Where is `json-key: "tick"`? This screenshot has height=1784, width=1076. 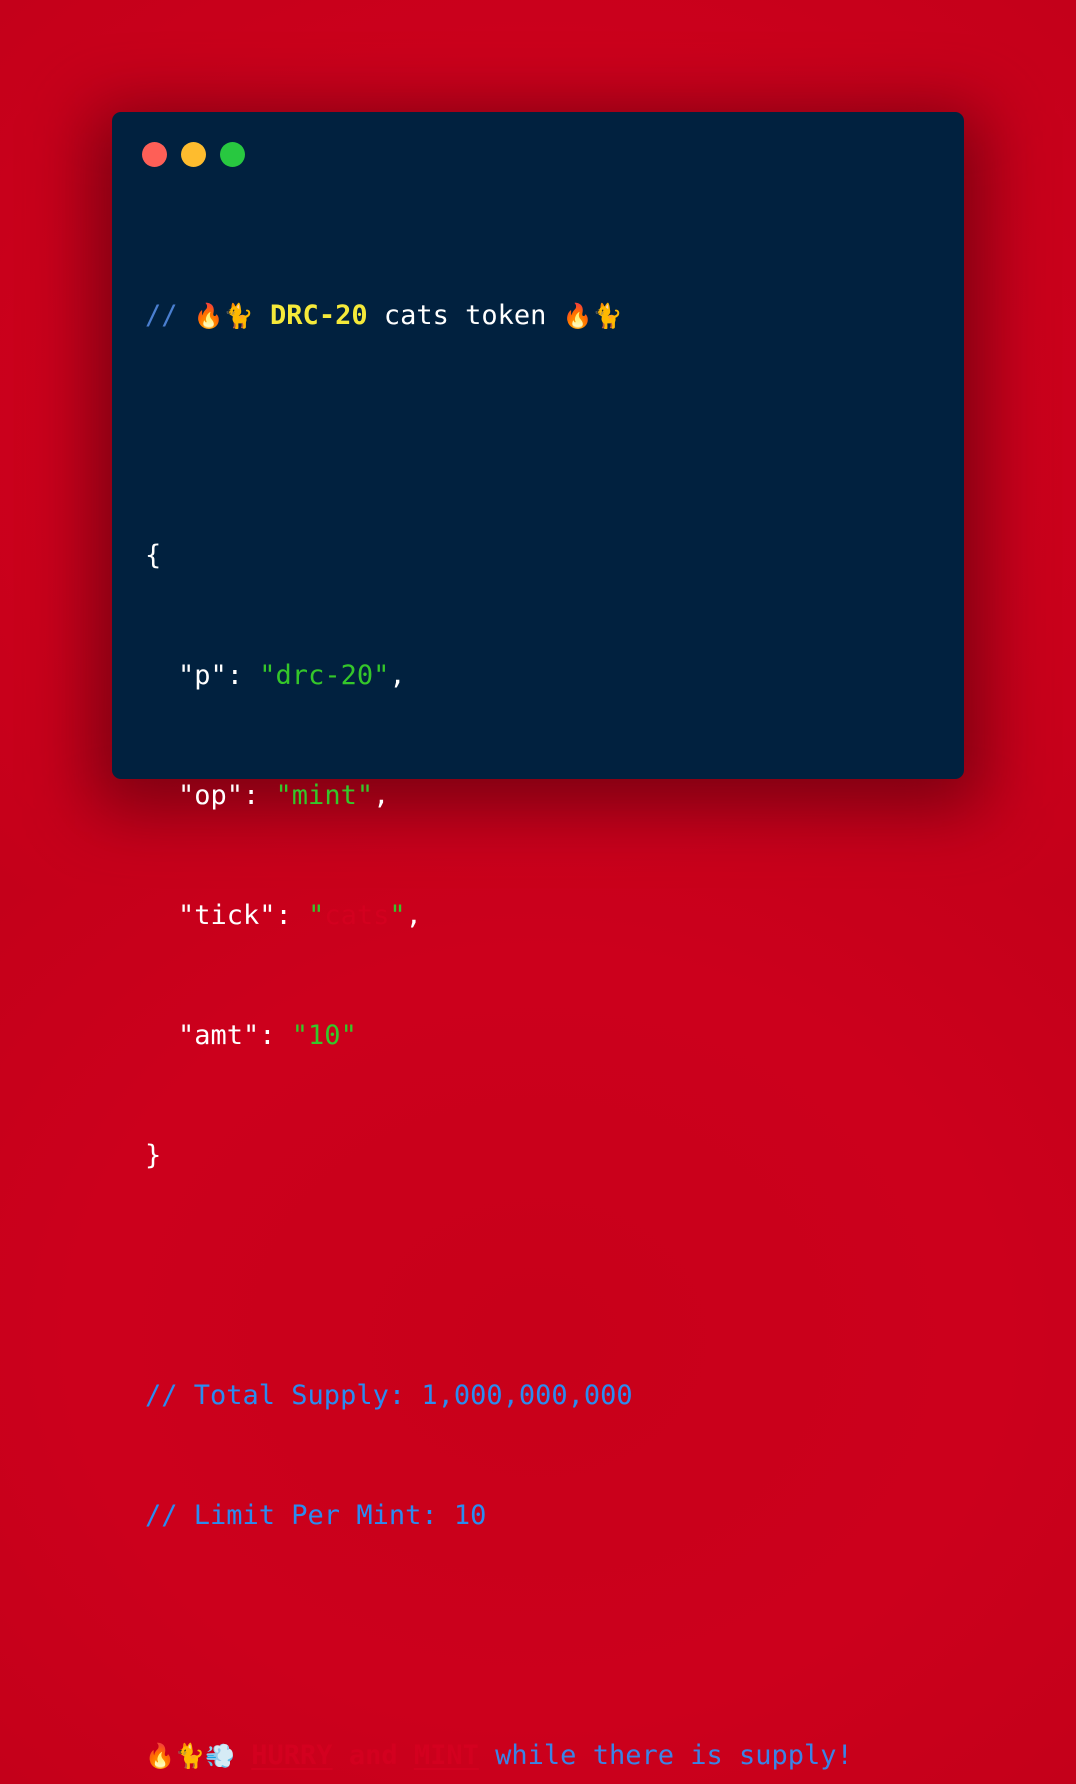
json-key: "tick" is located at coordinates (227, 915).